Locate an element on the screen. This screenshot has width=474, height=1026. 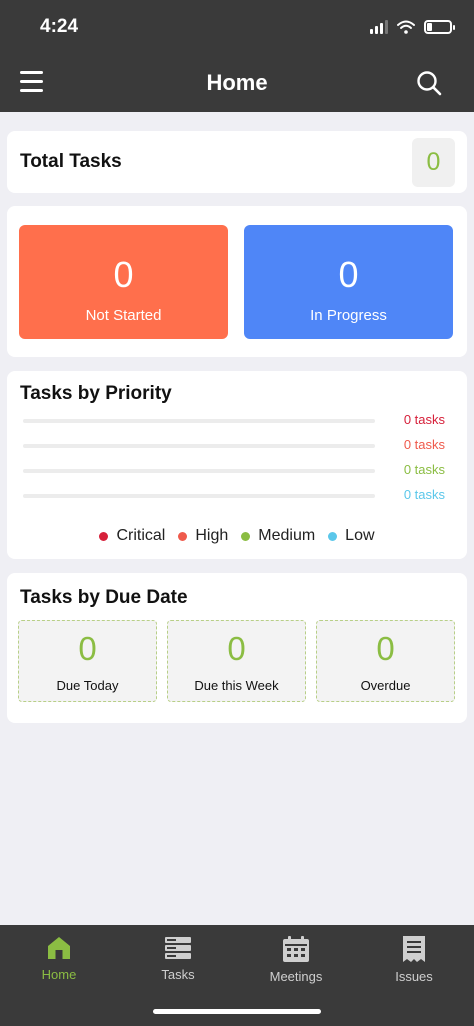
issues-icon is located at coordinates (414, 949).